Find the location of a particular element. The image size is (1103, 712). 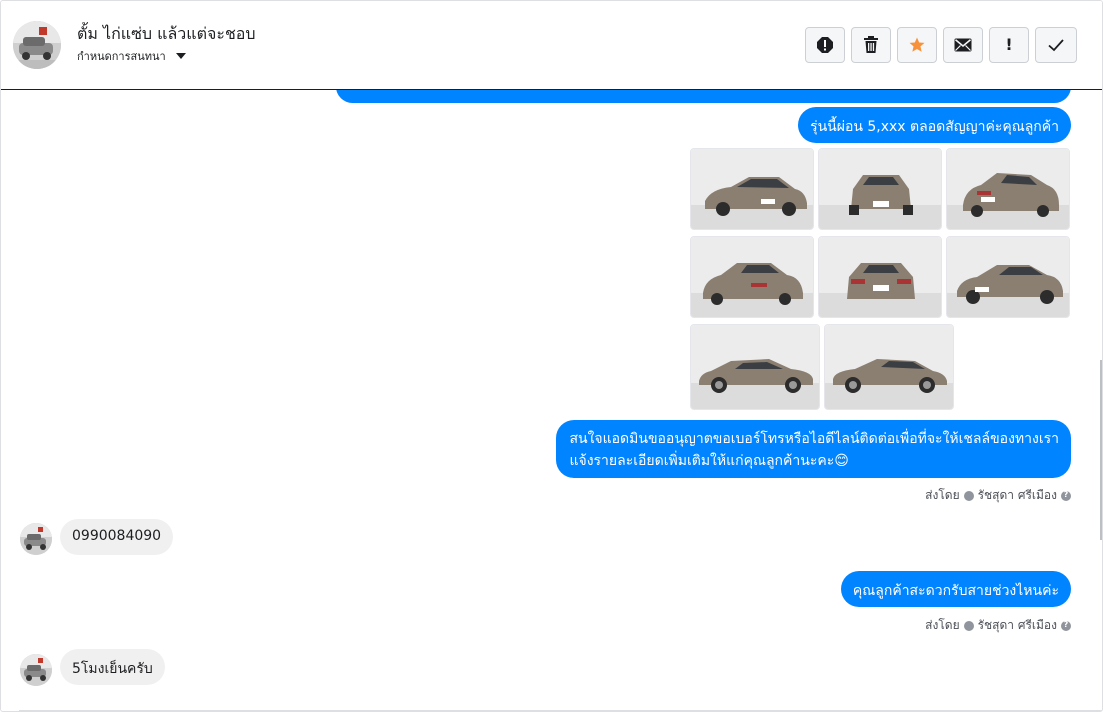

conversation-setting-label: กำหนดการสนทนา is located at coordinates (121, 56).